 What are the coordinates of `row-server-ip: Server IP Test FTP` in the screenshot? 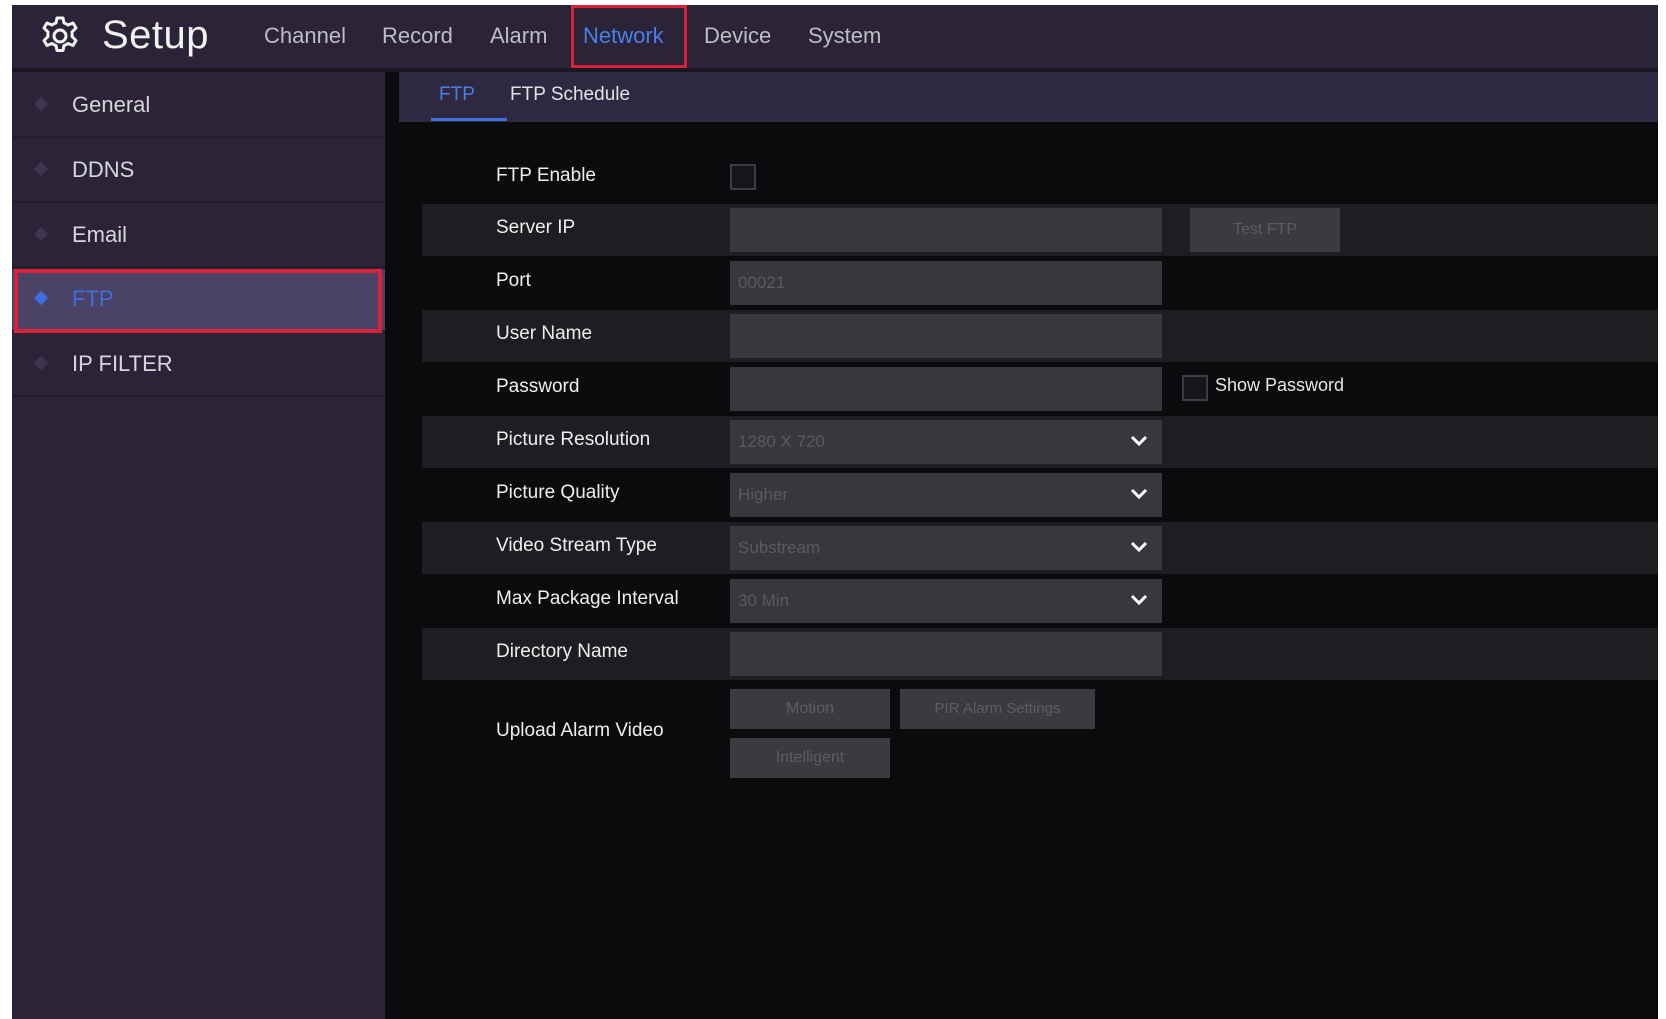 It's located at (1040, 230).